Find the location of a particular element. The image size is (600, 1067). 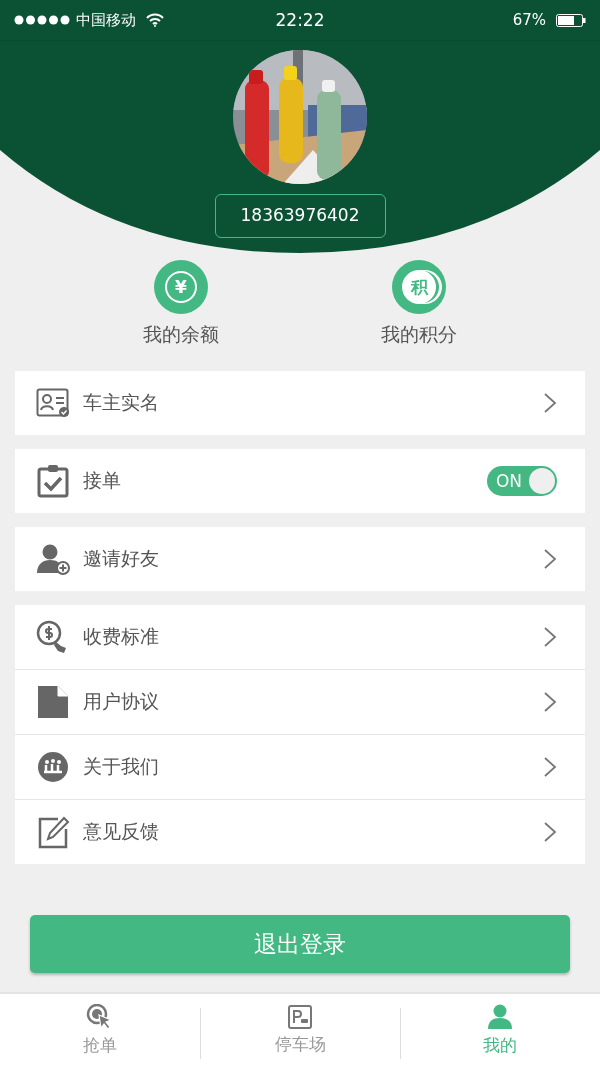

action-label: 我的积分 is located at coordinates (419, 335).